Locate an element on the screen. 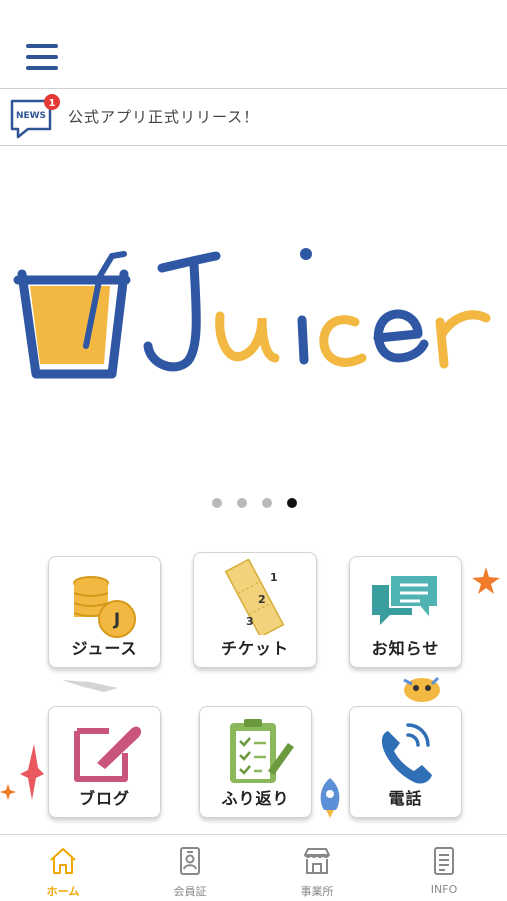 The image size is (507, 901). star-sticker-icon is located at coordinates (486, 580).